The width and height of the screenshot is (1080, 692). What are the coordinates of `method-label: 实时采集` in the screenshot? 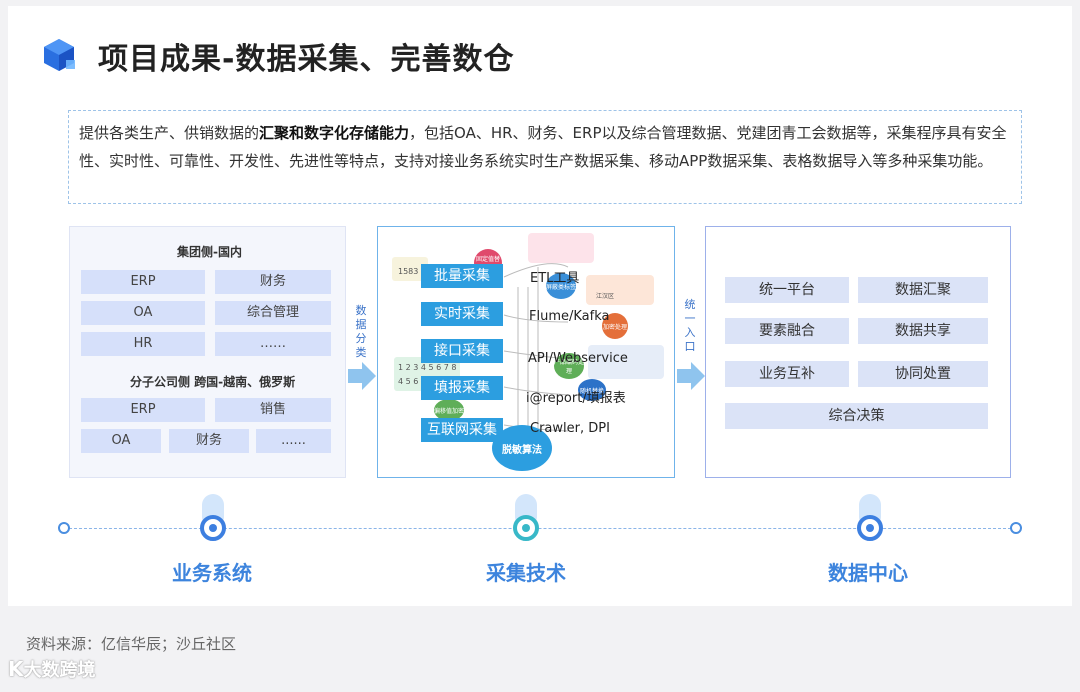 It's located at (462, 314).